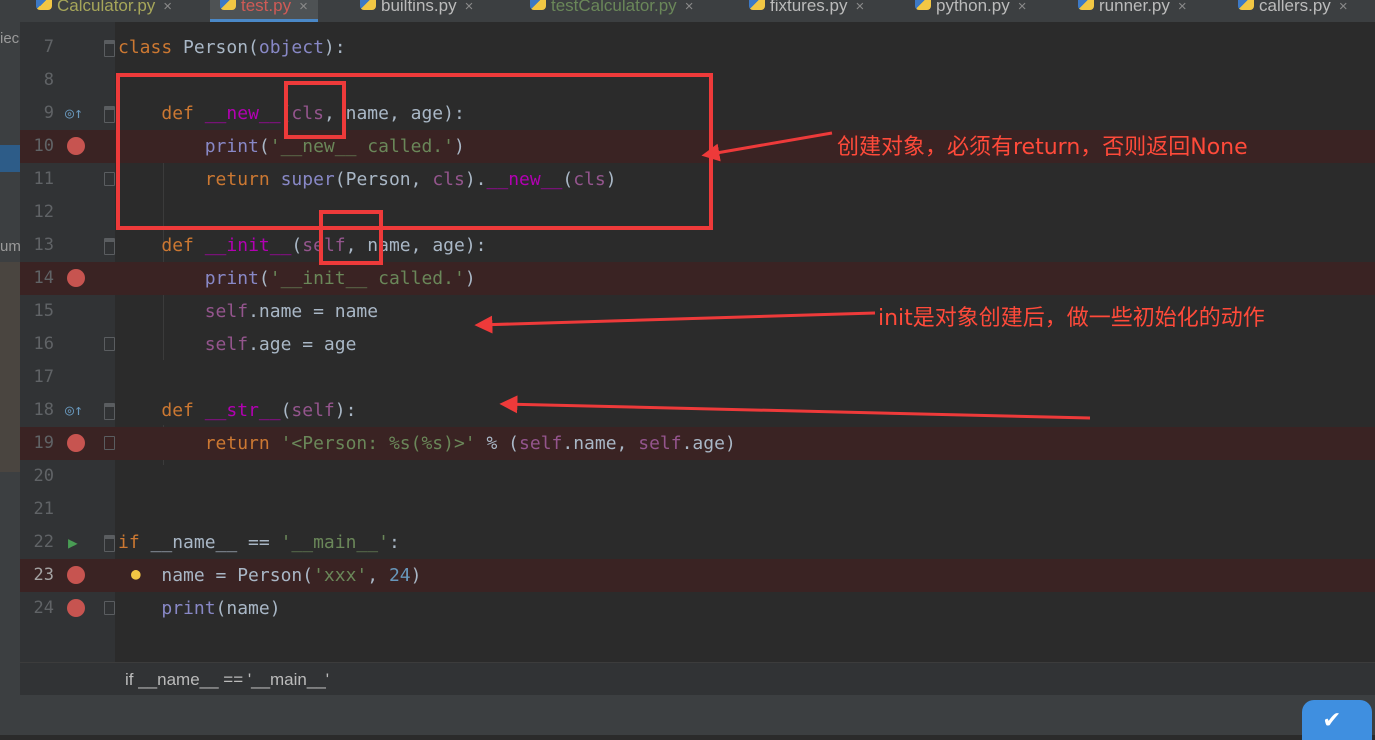  I want to click on arrow-init, so click(675, 322).